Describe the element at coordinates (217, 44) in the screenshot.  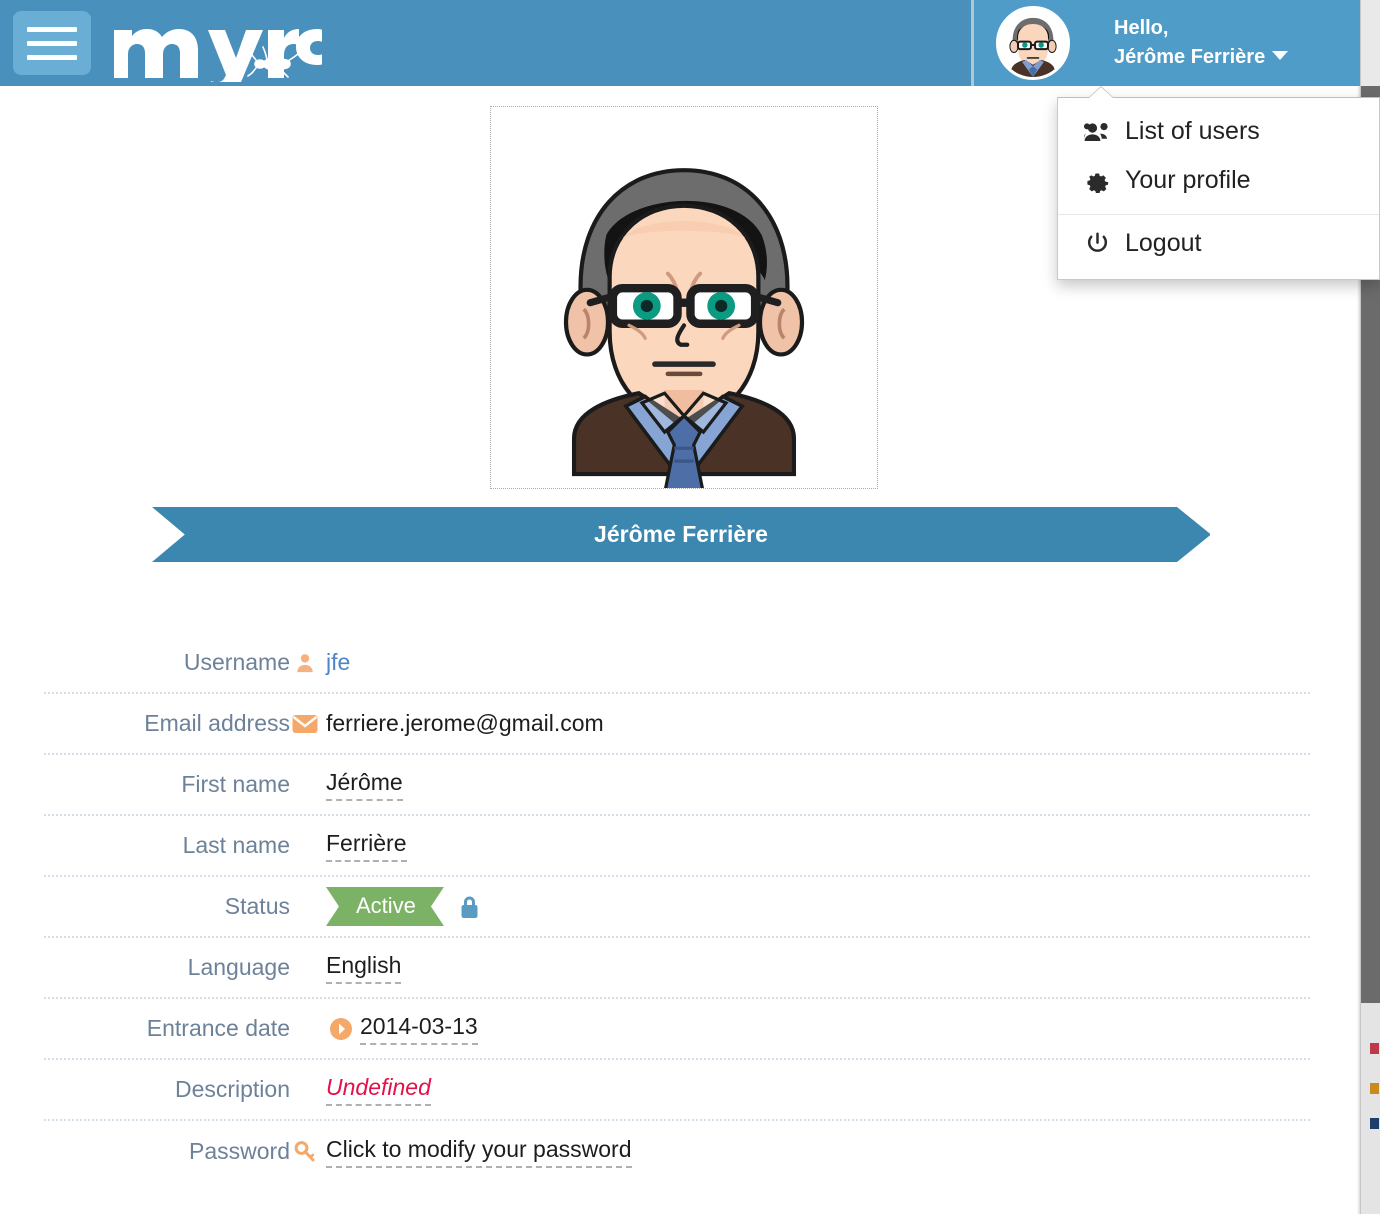
I see `brand-logo` at that location.